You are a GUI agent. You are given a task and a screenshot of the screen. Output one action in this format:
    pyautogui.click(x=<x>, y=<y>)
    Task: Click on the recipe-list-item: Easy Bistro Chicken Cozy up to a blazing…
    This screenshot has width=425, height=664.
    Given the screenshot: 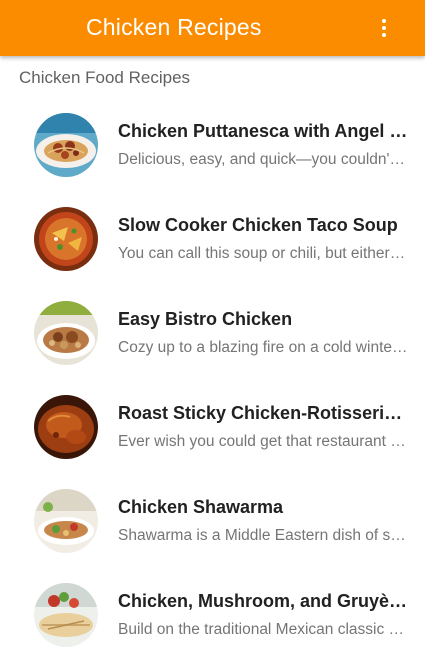 What is the action you would take?
    pyautogui.click(x=212, y=335)
    